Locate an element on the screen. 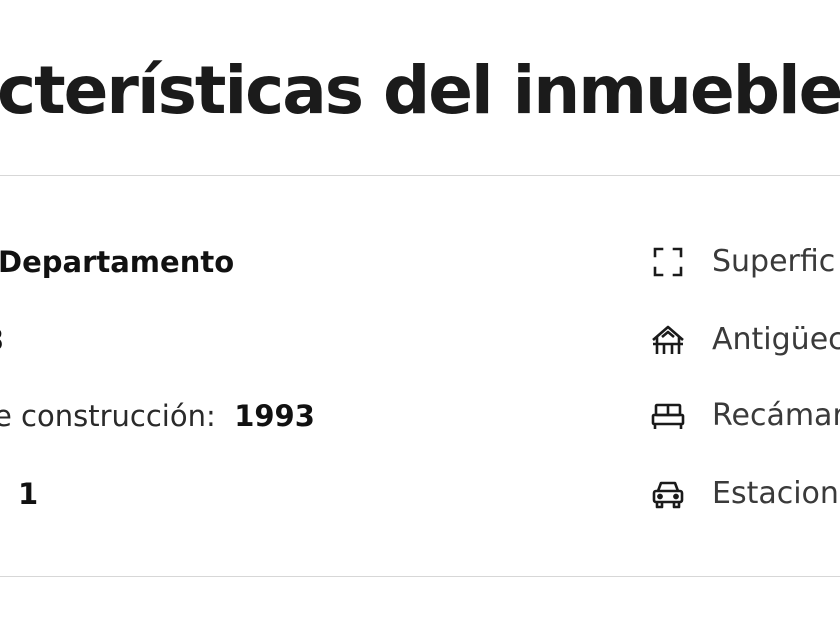 The width and height of the screenshot is (840, 630). property-type-value: Departamento is located at coordinates (117, 262).